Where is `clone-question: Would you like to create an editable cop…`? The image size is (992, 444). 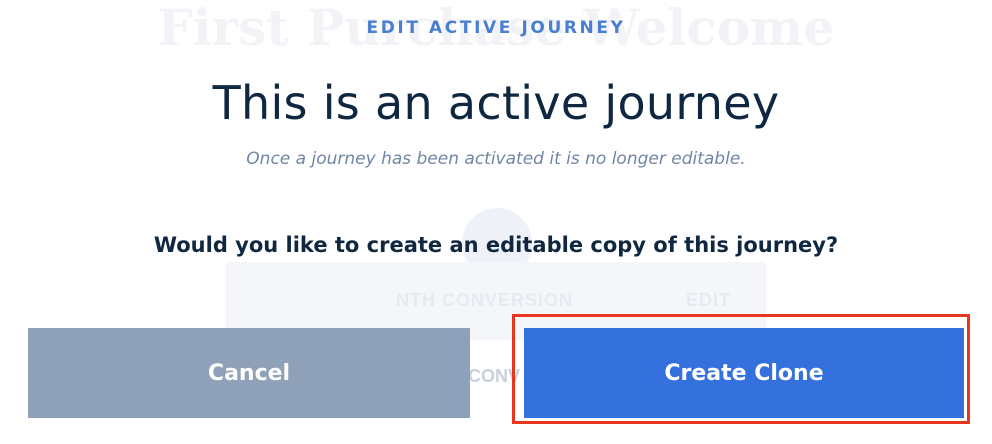 clone-question: Would you like to create an editable cop… is located at coordinates (496, 245).